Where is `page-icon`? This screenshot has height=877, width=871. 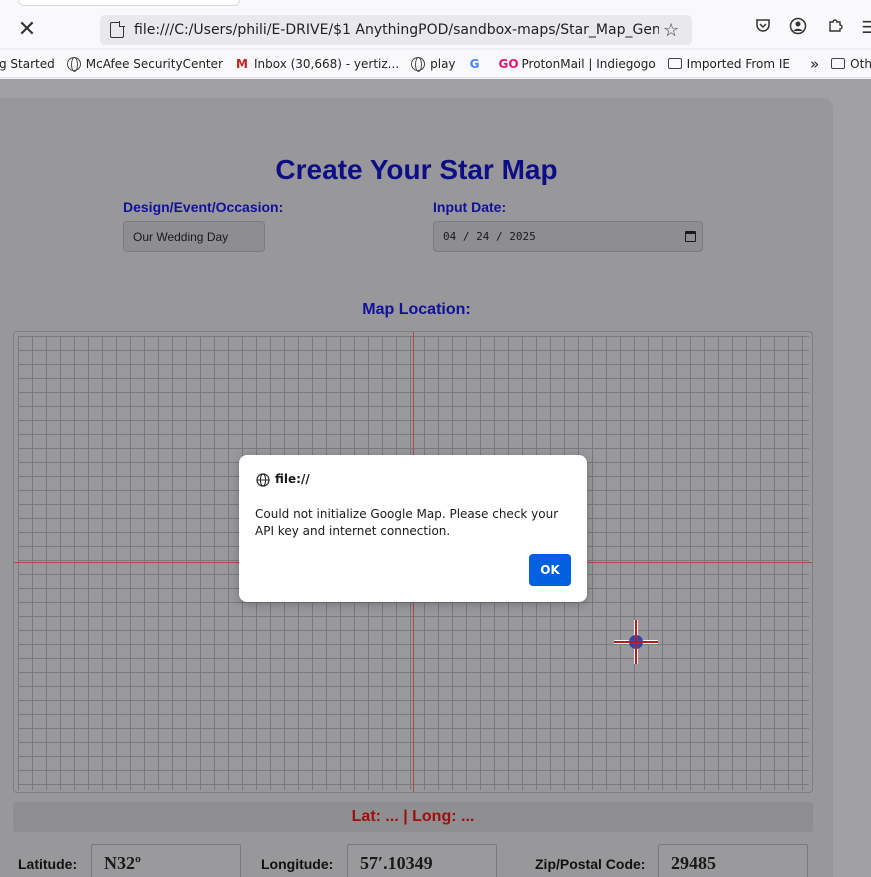
page-icon is located at coordinates (117, 29).